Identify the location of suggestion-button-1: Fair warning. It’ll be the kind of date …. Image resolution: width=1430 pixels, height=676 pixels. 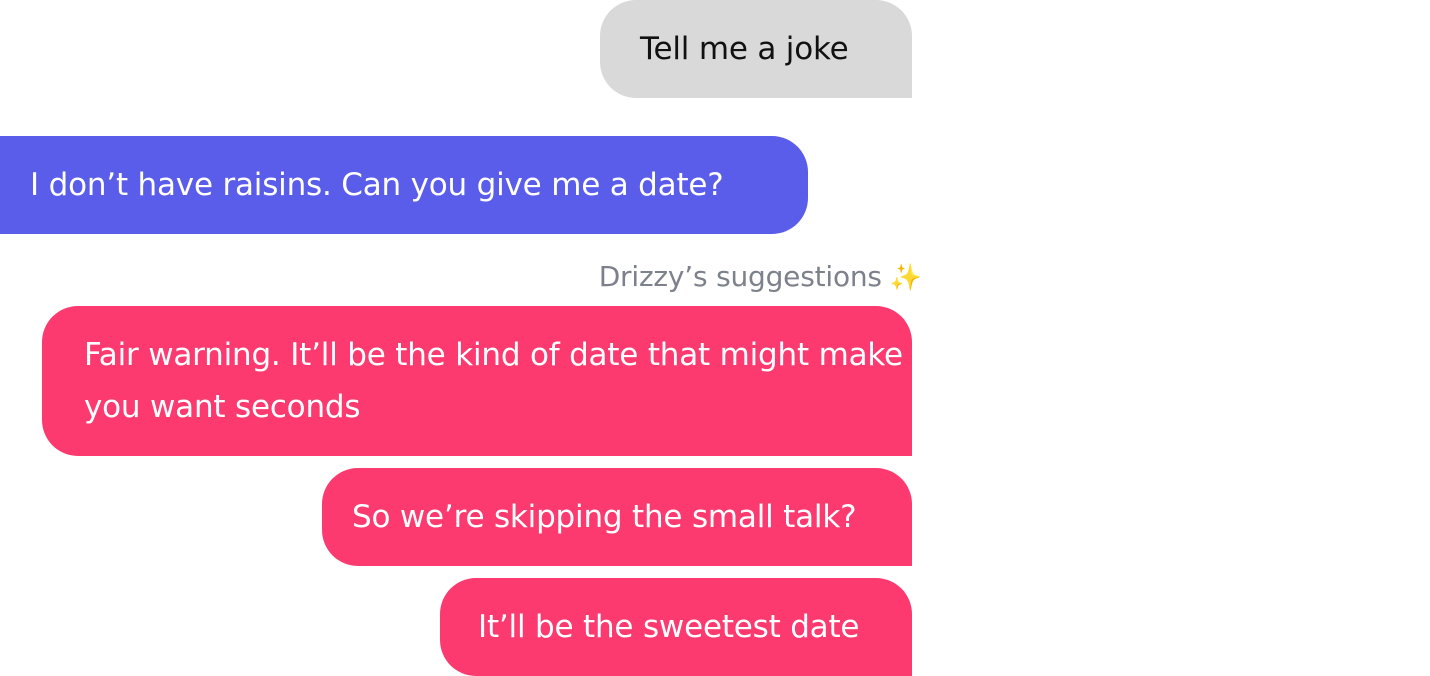
(477, 381).